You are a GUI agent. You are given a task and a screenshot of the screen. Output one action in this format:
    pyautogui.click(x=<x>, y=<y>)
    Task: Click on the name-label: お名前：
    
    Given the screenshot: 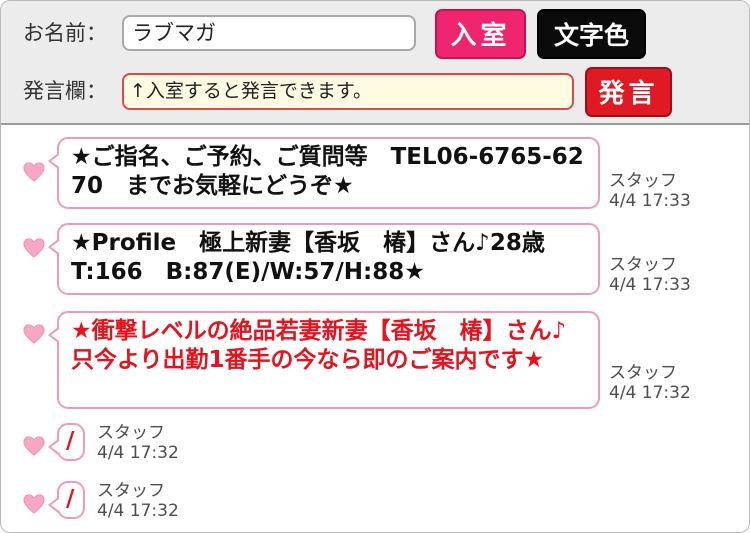 What is the action you would take?
    pyautogui.click(x=65, y=33)
    